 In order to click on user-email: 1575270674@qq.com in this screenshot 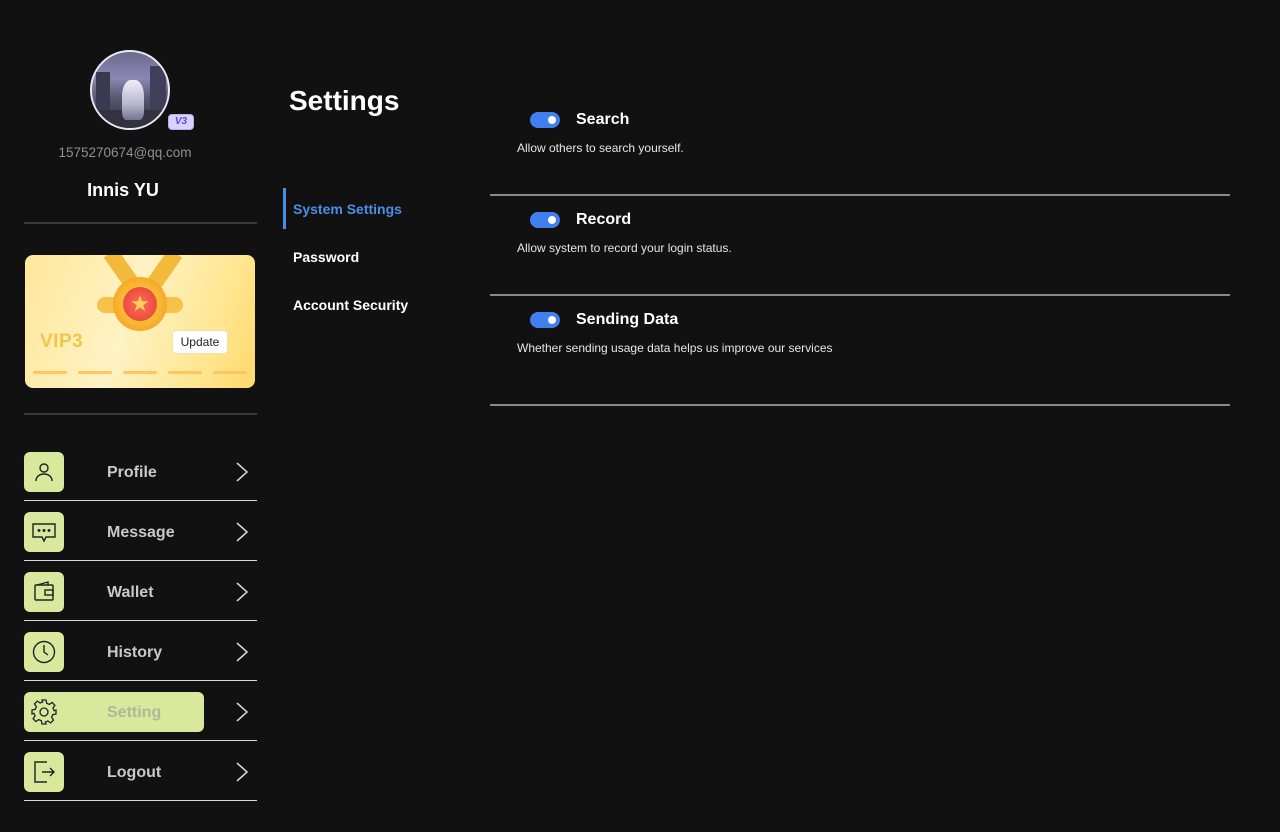, I will do `click(125, 152)`.